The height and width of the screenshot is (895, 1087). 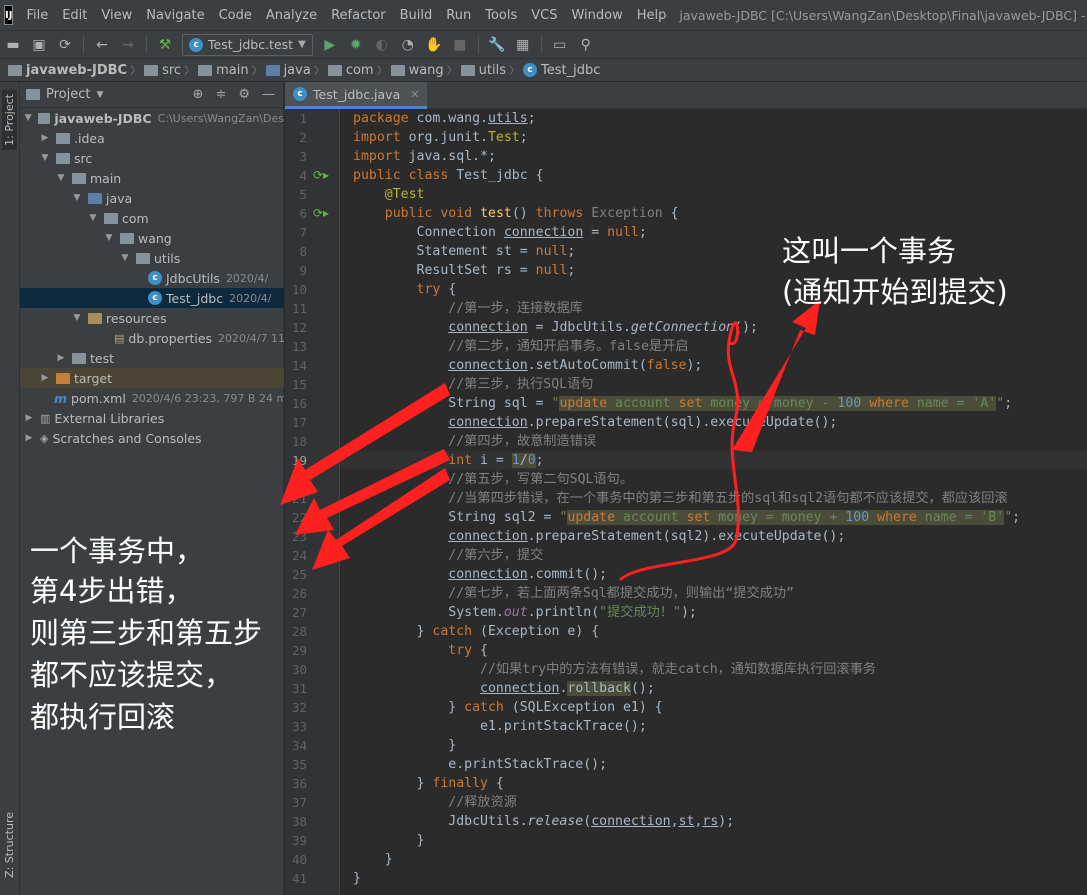 What do you see at coordinates (528, 574) in the screenshot?
I see `code-line: connection.commit();` at bounding box center [528, 574].